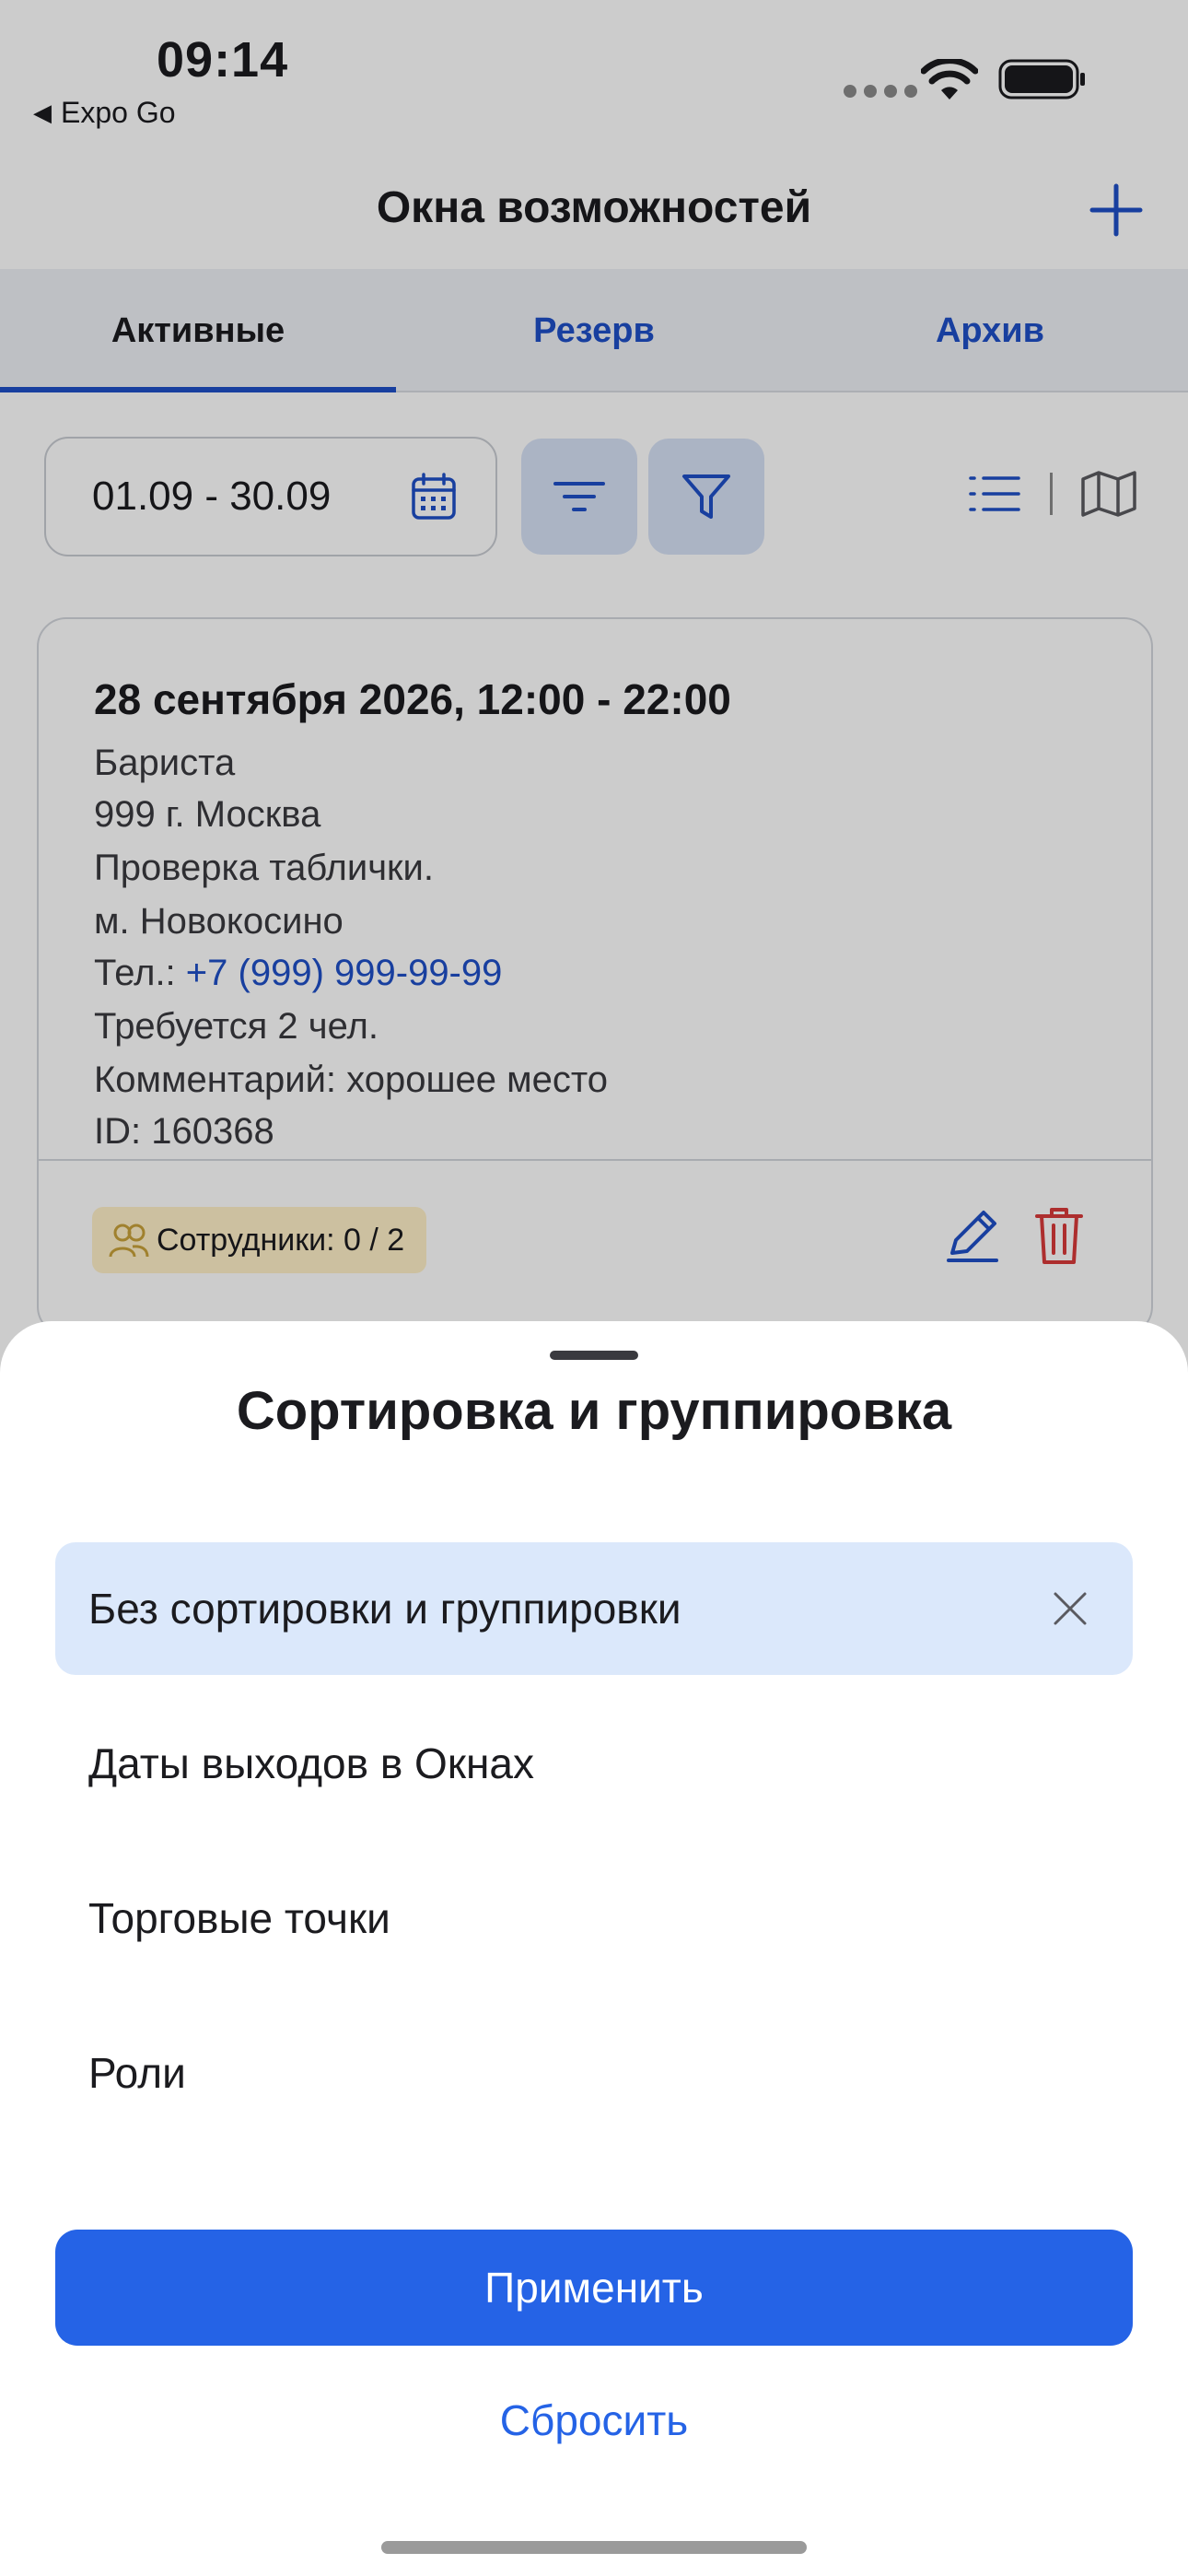 This screenshot has width=1188, height=2576. I want to click on home-indicator, so click(594, 2547).